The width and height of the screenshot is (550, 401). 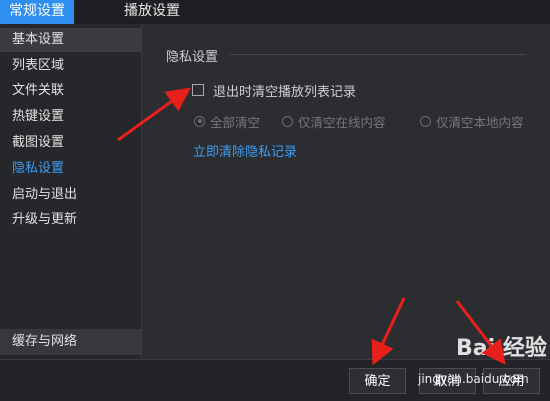 I want to click on clear-on-exit-option: 退出时清空播放列表记录, so click(x=274, y=90).